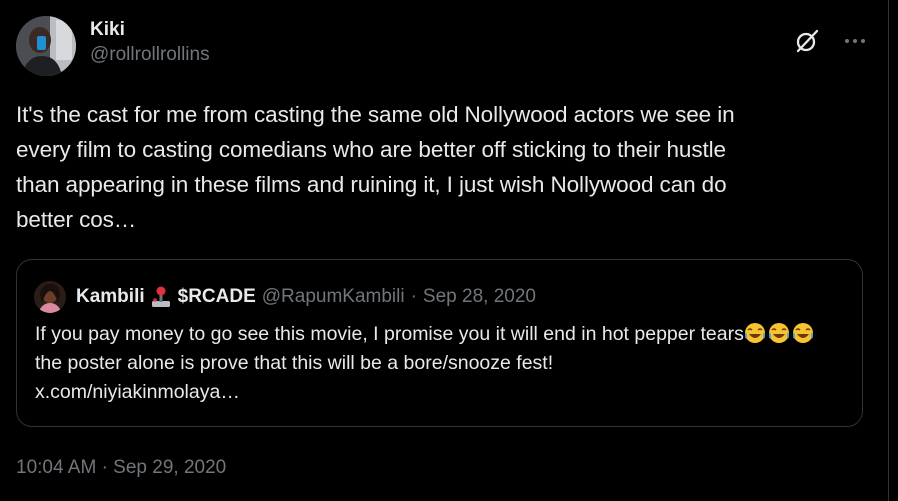 The height and width of the screenshot is (501, 898). What do you see at coordinates (50, 297) in the screenshot?
I see `quoted-avatar` at bounding box center [50, 297].